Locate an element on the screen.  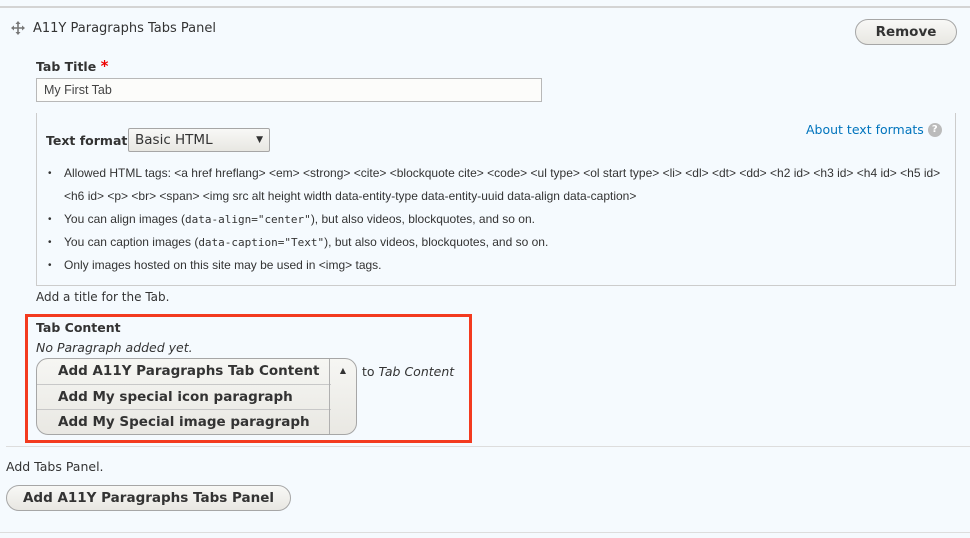
tab-title-label-text: Tab Title is located at coordinates (66, 66).